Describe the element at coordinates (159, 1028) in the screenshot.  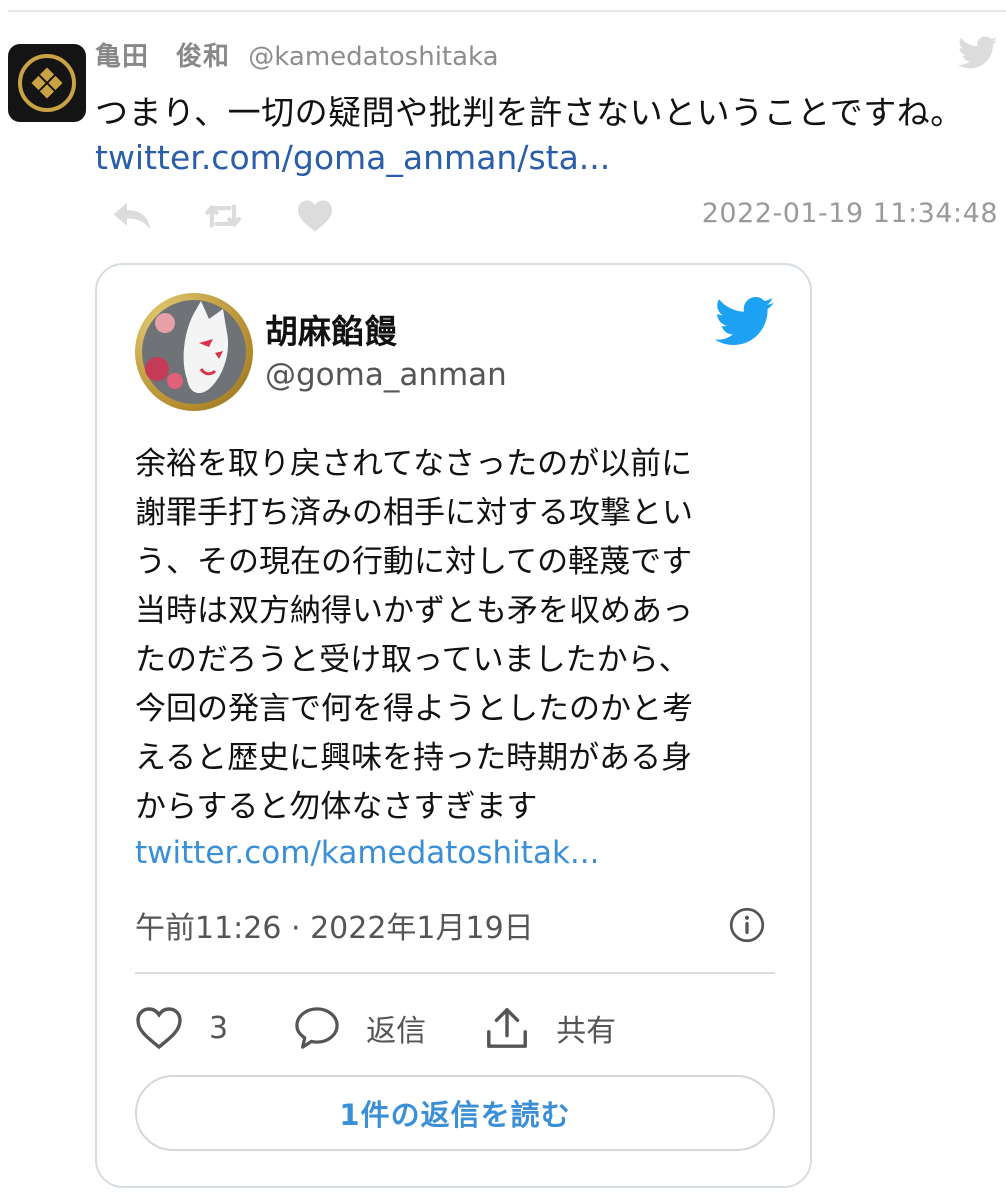
I see `heart-icon` at that location.